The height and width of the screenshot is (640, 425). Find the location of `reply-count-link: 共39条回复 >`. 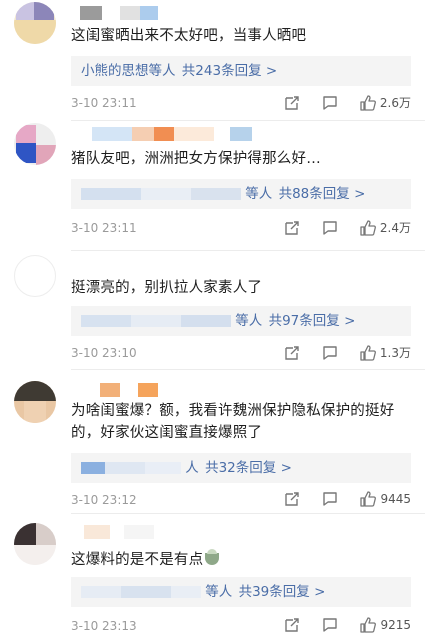

reply-count-link: 共39条回复 > is located at coordinates (282, 592).